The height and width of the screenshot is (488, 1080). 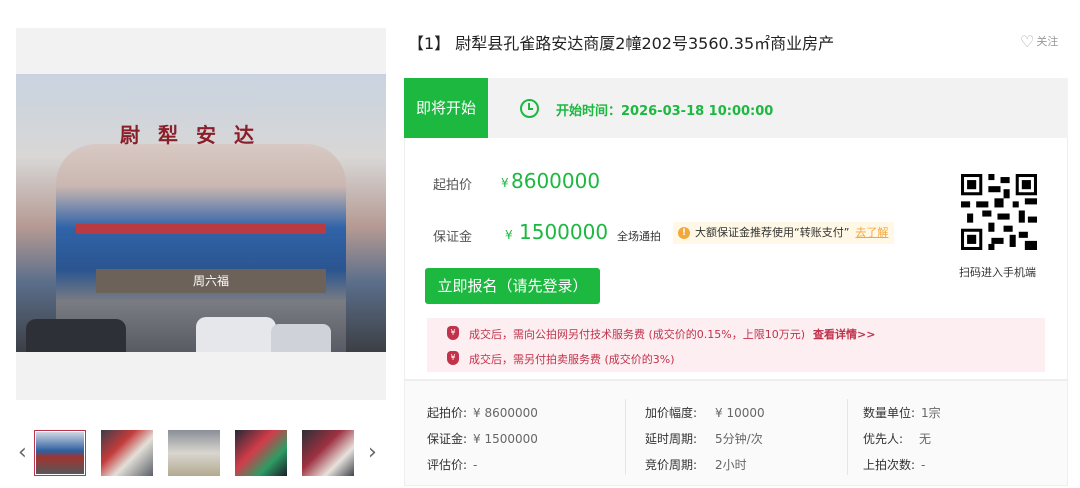 I want to click on tip-learn-more-link: 去了解, so click(x=871, y=232).